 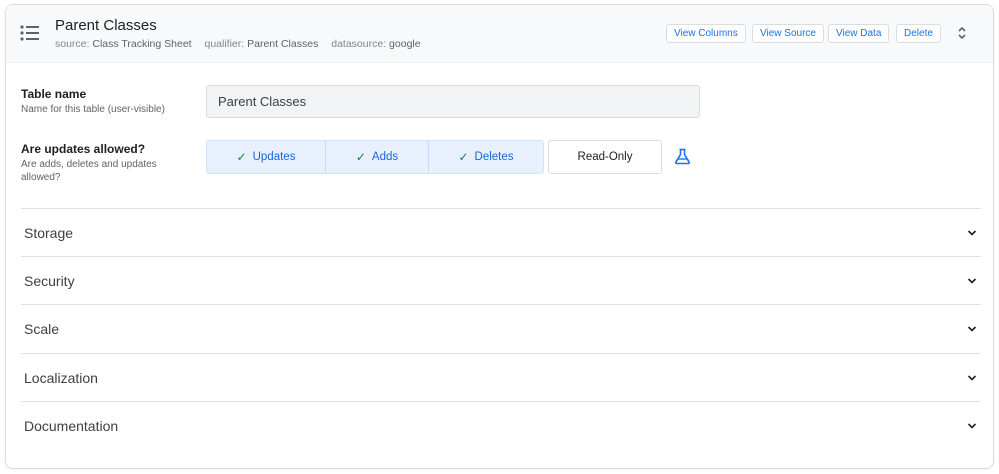 I want to click on read-only-toggle-label: Read-Only, so click(x=605, y=157).